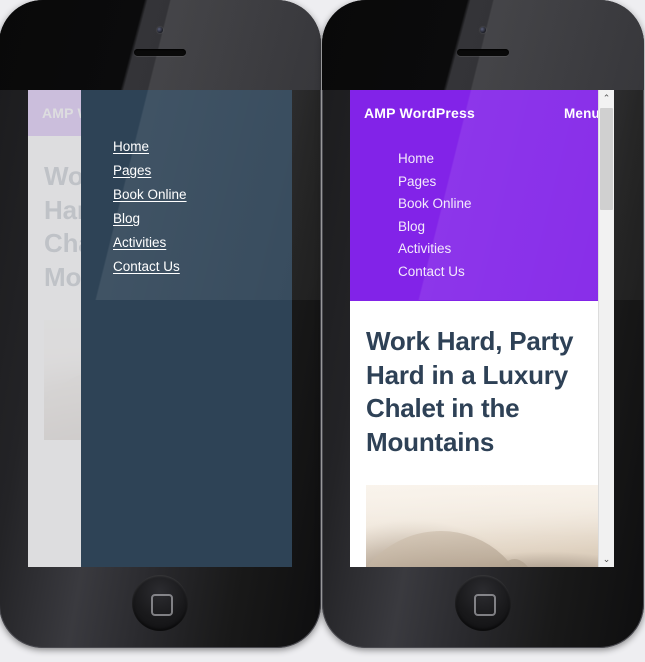 This screenshot has height=662, width=645. I want to click on home-button-right, so click(483, 603).